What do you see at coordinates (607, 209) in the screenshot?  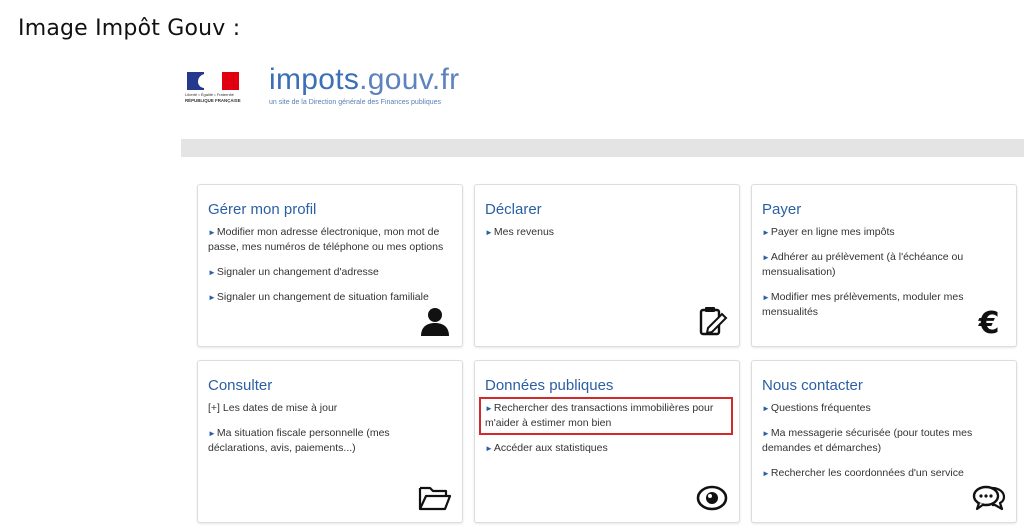 I see `card-title: Déclarer` at bounding box center [607, 209].